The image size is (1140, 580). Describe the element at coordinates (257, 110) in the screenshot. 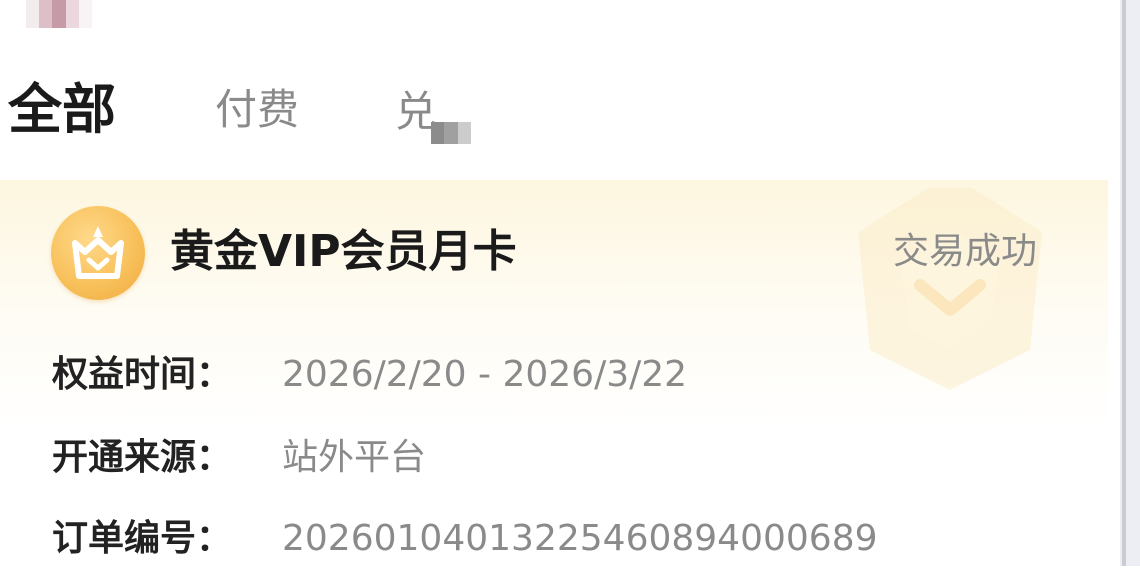

I see `tab-paid: 付费` at that location.